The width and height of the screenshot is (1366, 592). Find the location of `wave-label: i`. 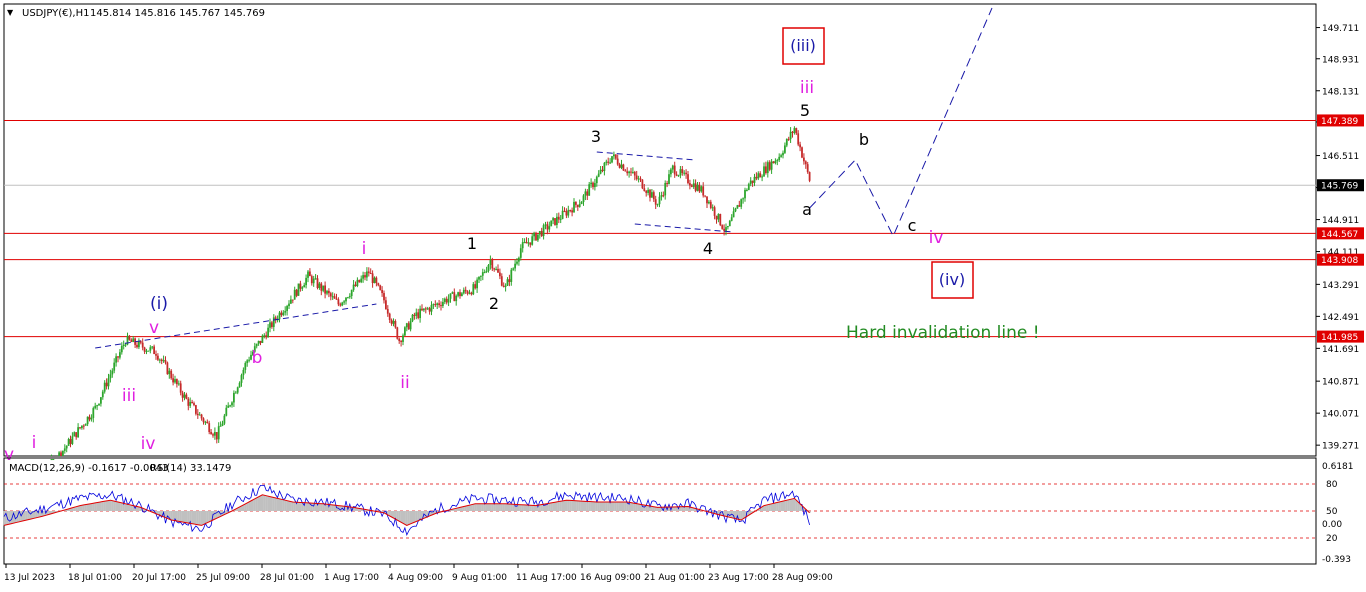

wave-label: i is located at coordinates (364, 249).